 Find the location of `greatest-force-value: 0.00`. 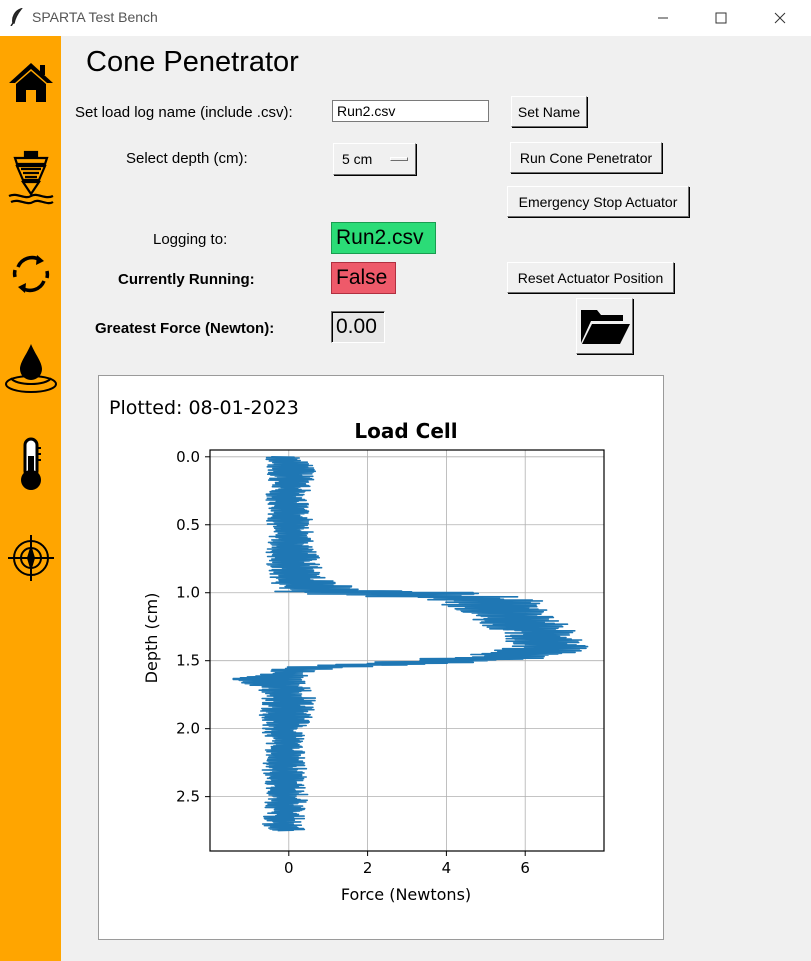

greatest-force-value: 0.00 is located at coordinates (358, 327).